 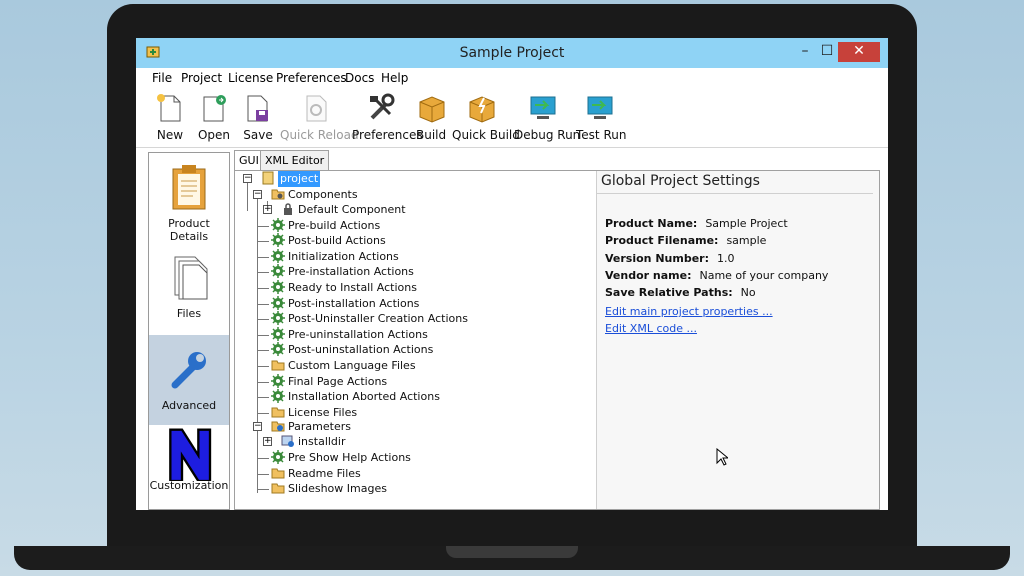 What do you see at coordinates (746, 223) in the screenshot?
I see `property-value: Sample Project` at bounding box center [746, 223].